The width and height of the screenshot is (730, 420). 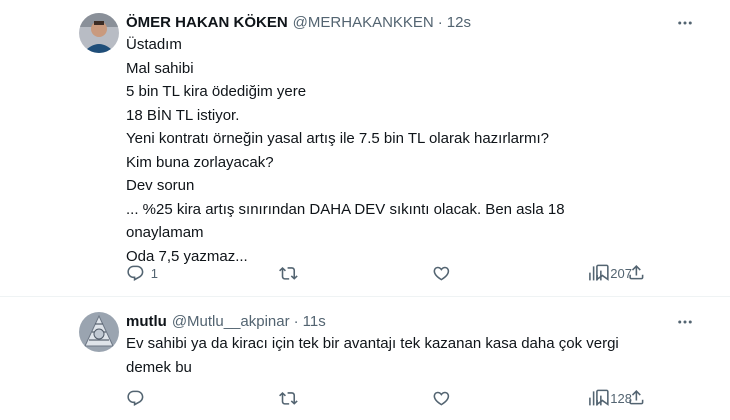 I want to click on tweet-header: mutlu @Mutlu__akpinar · 11s, so click(x=413, y=322).